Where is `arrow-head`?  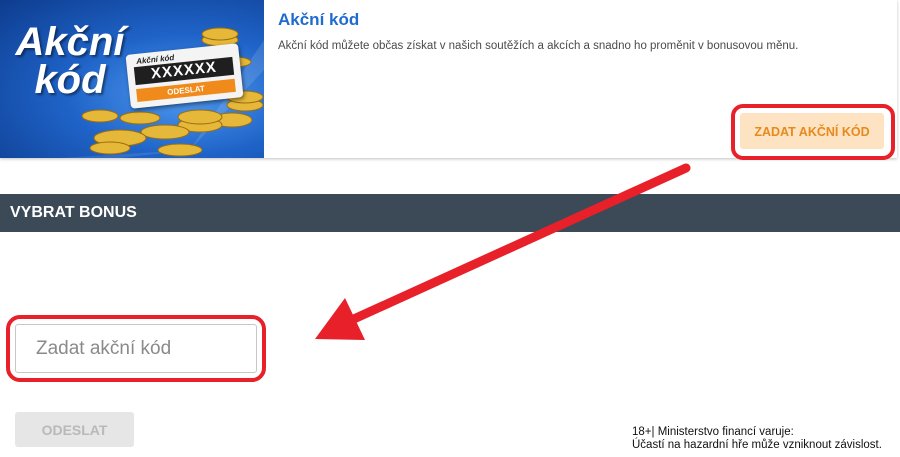 arrow-head is located at coordinates (340, 319).